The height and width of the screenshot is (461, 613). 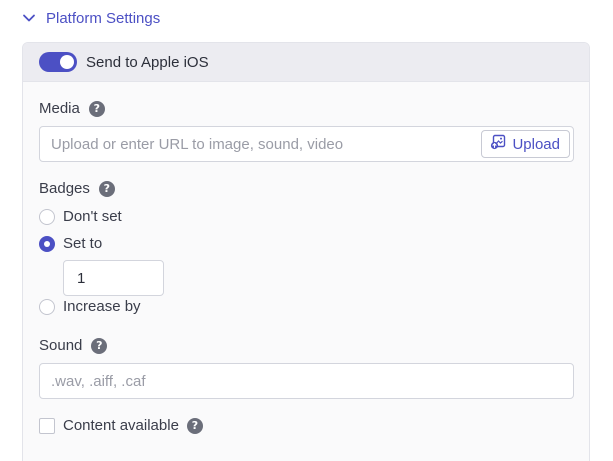 What do you see at coordinates (64, 188) in the screenshot?
I see `badges-label: Badges` at bounding box center [64, 188].